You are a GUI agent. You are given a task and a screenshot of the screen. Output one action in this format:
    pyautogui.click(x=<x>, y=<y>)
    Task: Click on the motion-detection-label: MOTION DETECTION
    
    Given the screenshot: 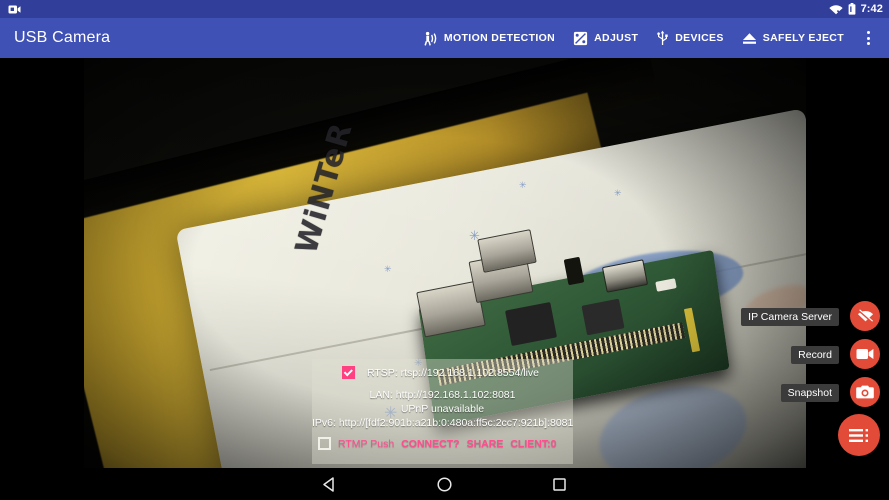 What is the action you would take?
    pyautogui.click(x=499, y=38)
    